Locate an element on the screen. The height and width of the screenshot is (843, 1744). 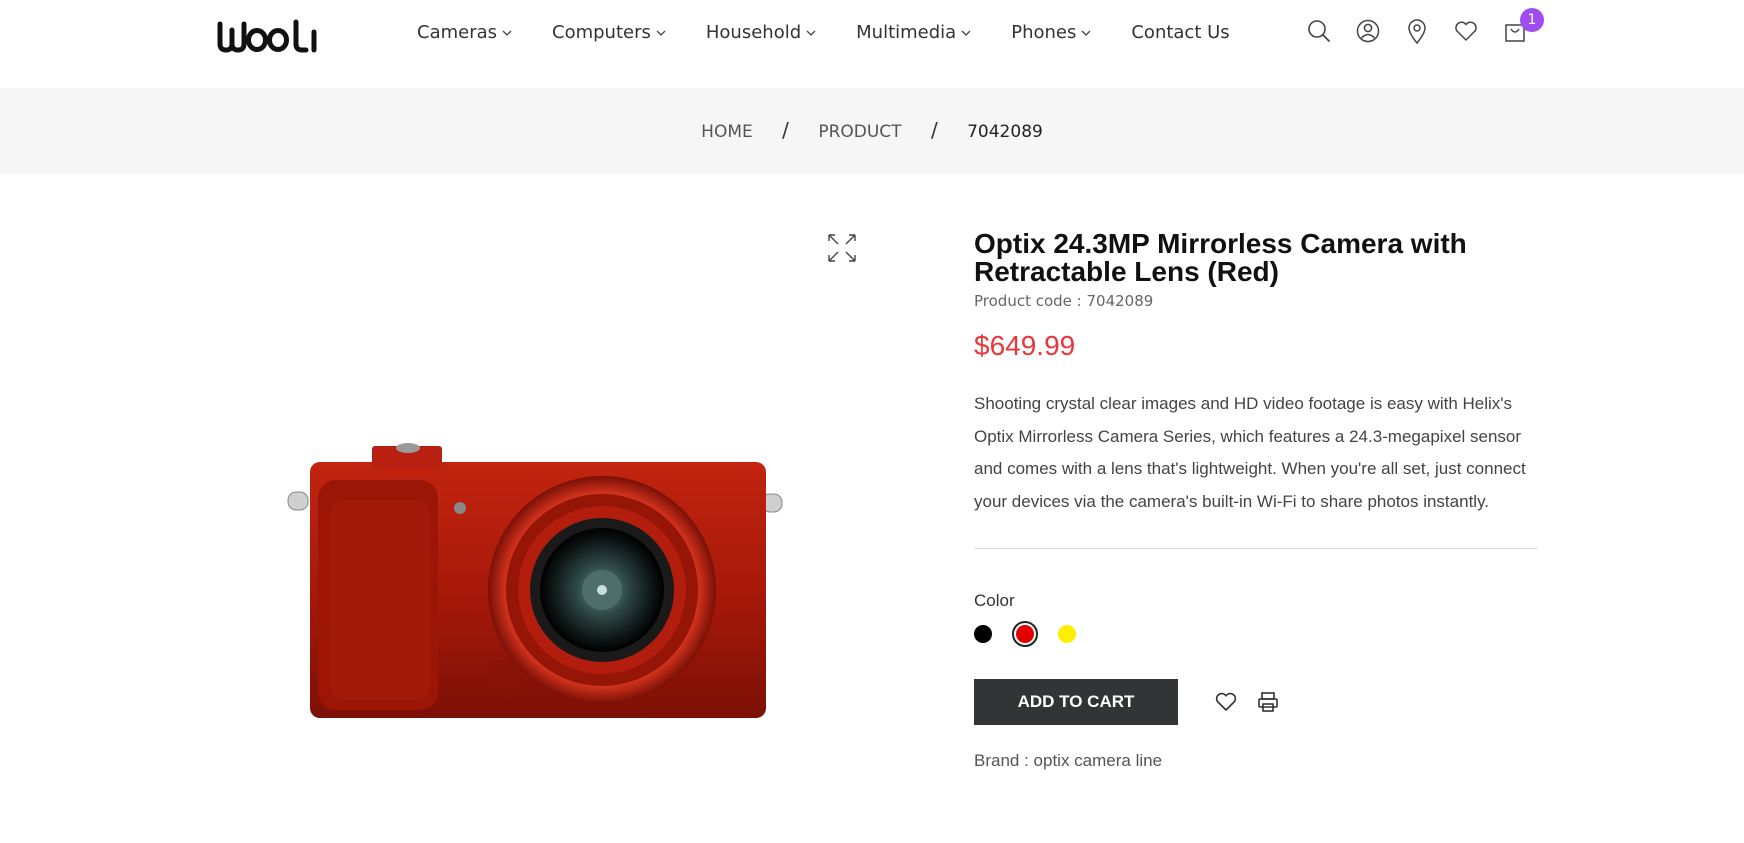
nav-item-contact-us: Contact Us is located at coordinates (1180, 32).